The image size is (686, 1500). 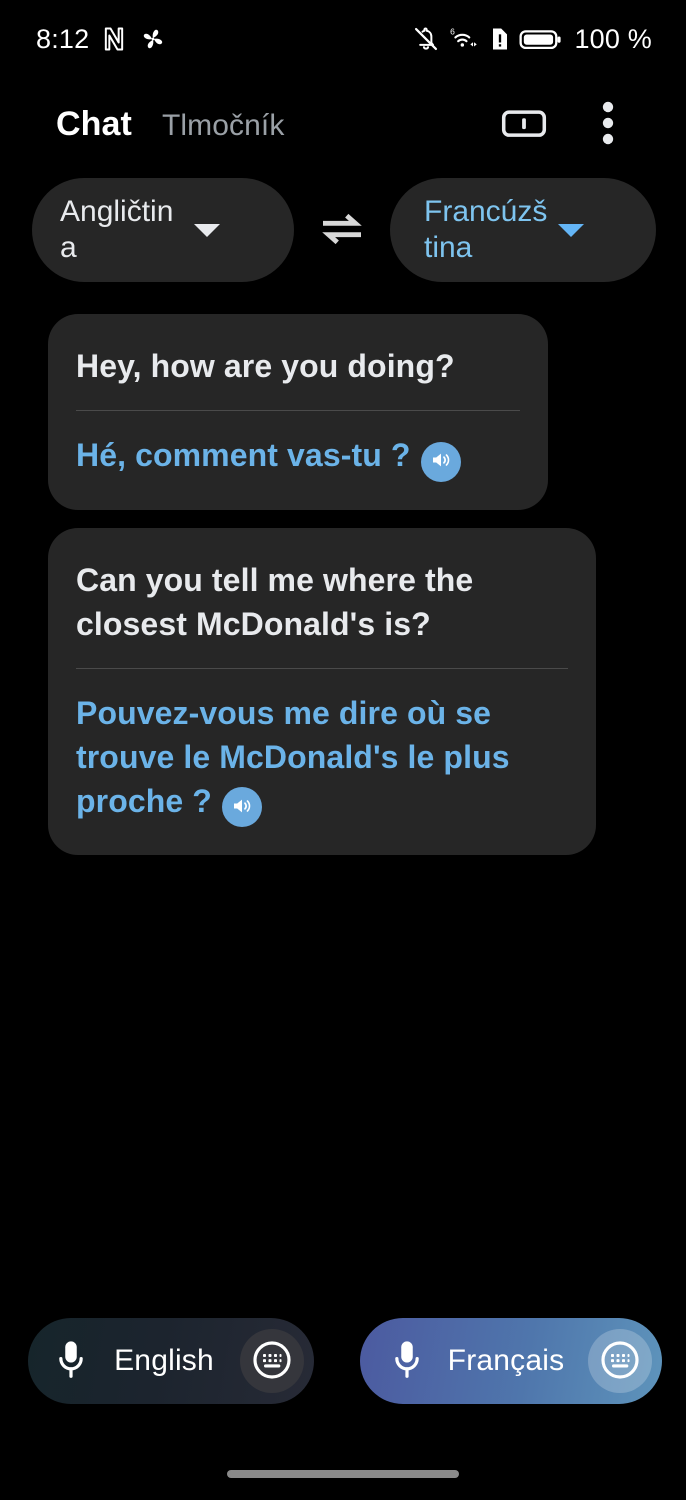 I want to click on nfc-icon, so click(x=114, y=39).